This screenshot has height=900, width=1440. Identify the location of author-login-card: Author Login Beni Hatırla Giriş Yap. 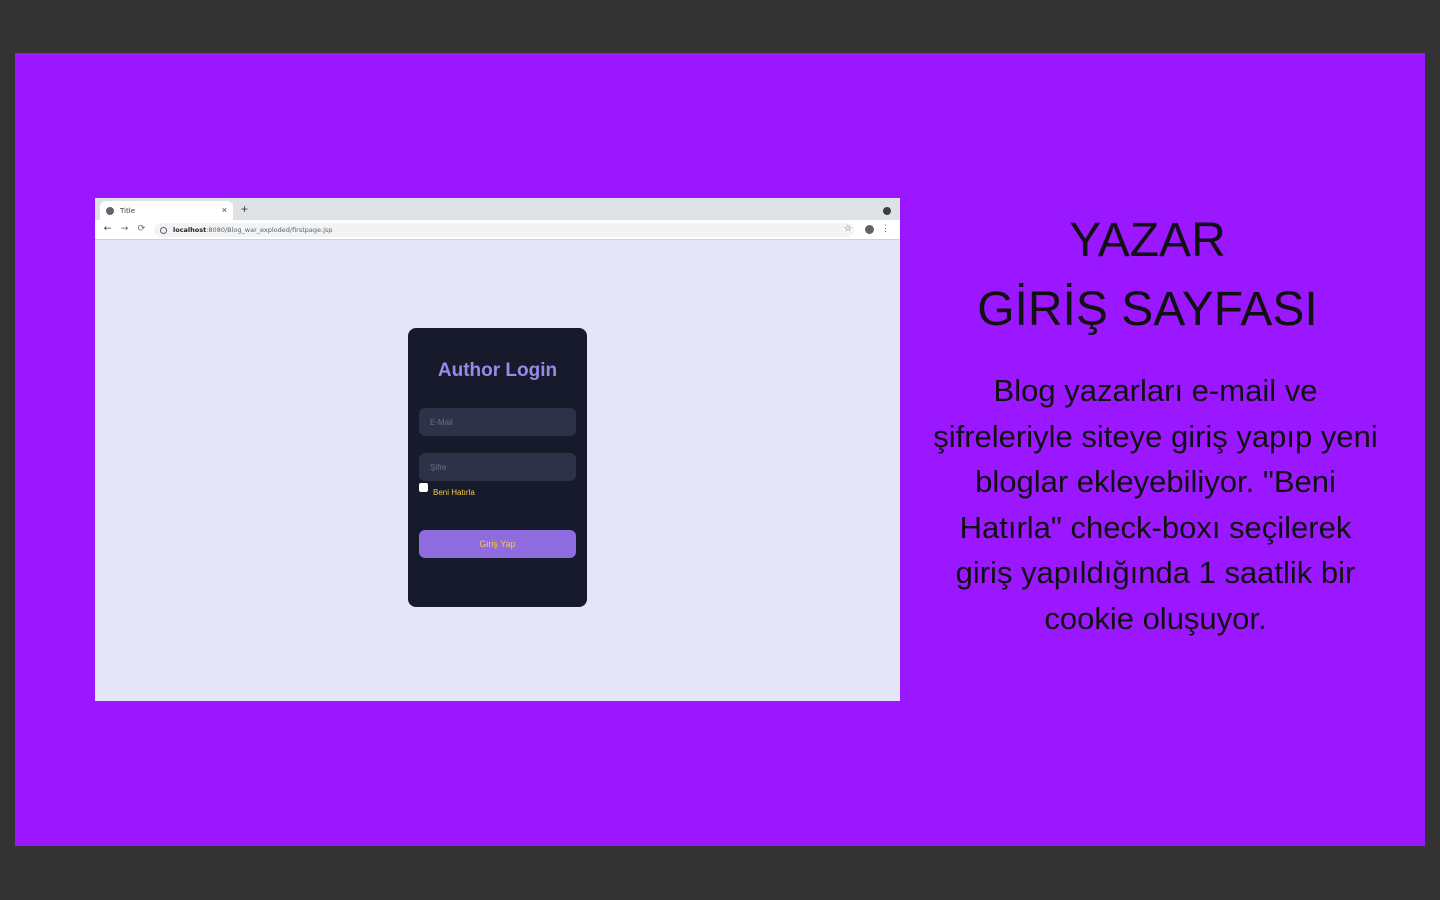
(497, 467).